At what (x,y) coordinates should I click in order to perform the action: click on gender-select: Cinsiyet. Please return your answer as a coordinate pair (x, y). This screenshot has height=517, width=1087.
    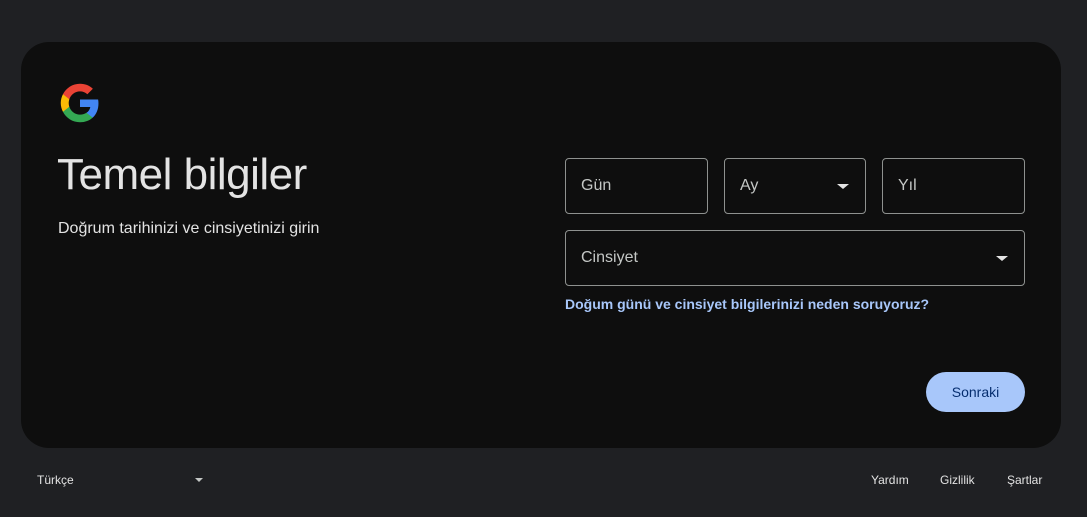
    Looking at the image, I should click on (795, 258).